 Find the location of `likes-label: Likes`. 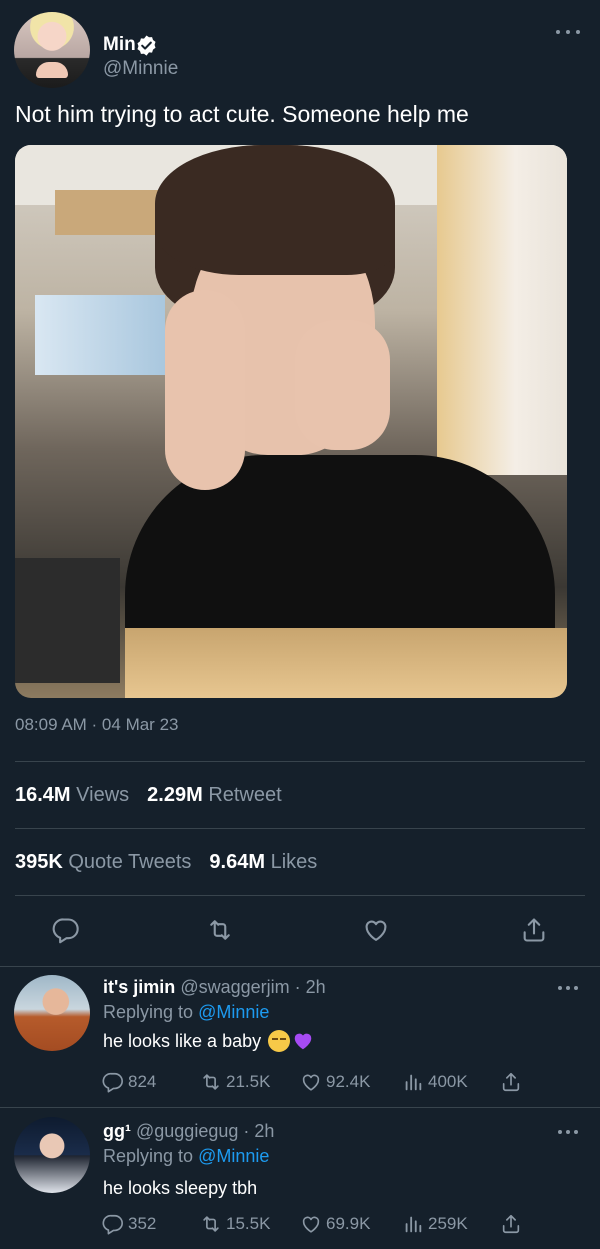

likes-label: Likes is located at coordinates (294, 862).